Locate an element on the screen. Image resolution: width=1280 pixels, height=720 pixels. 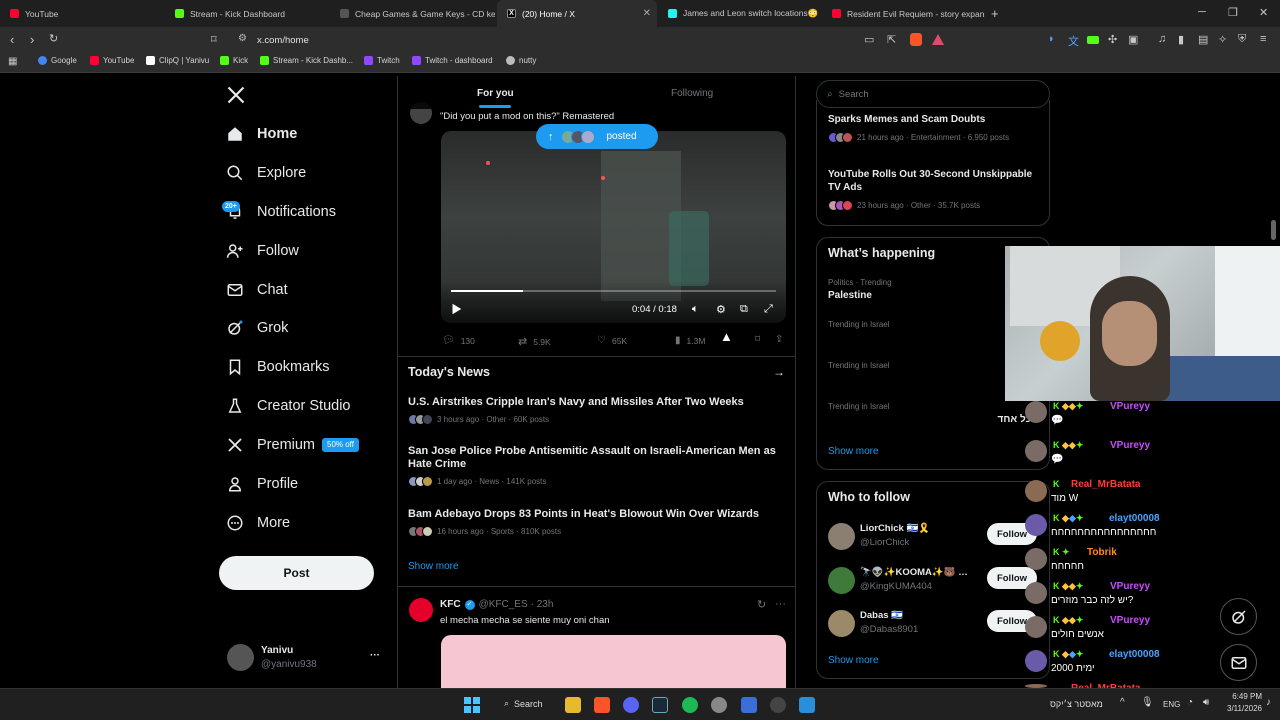
play-icon is located at coordinates (456, 311).